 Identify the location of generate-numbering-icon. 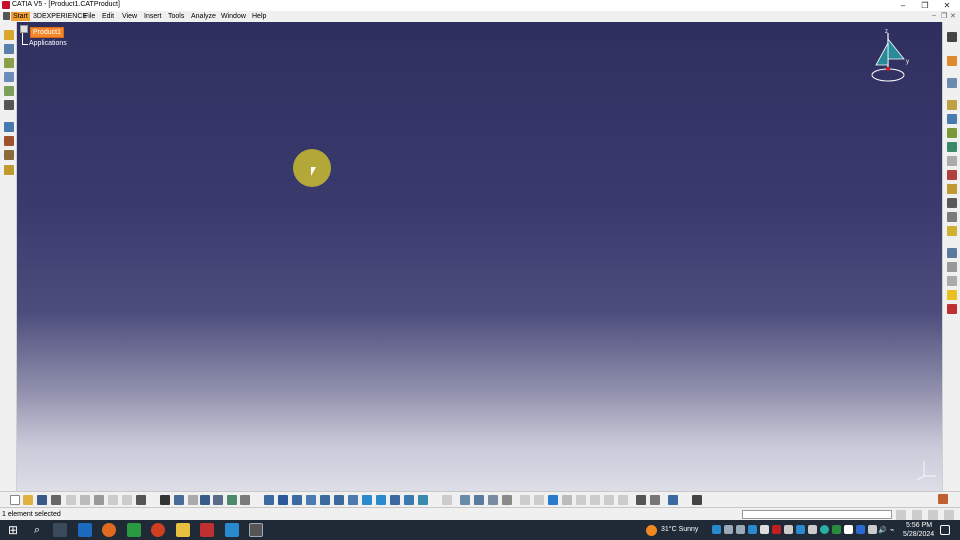
(9, 127).